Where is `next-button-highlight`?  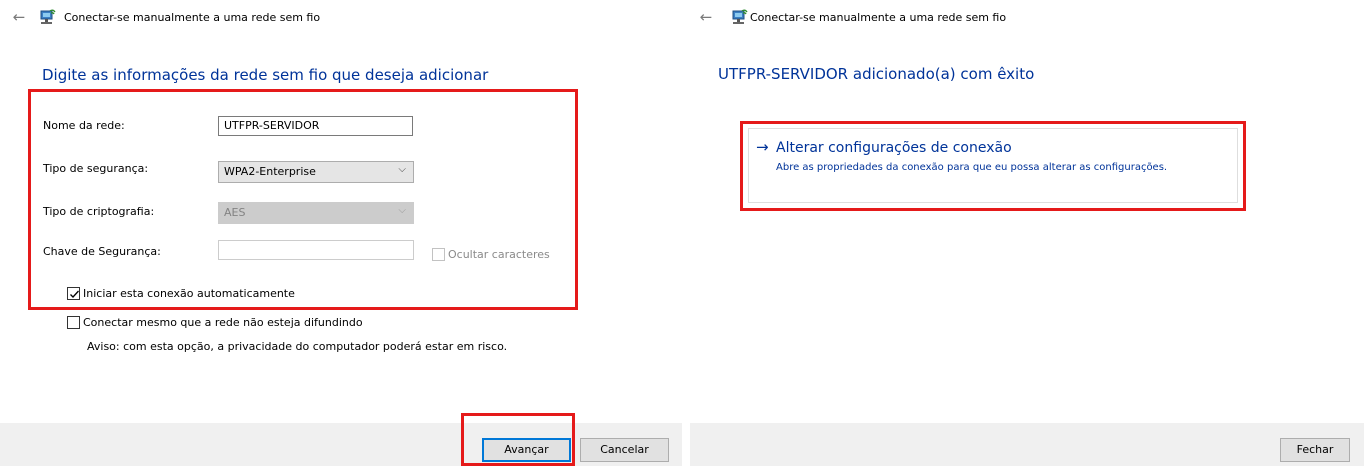
next-button-highlight is located at coordinates (518, 439).